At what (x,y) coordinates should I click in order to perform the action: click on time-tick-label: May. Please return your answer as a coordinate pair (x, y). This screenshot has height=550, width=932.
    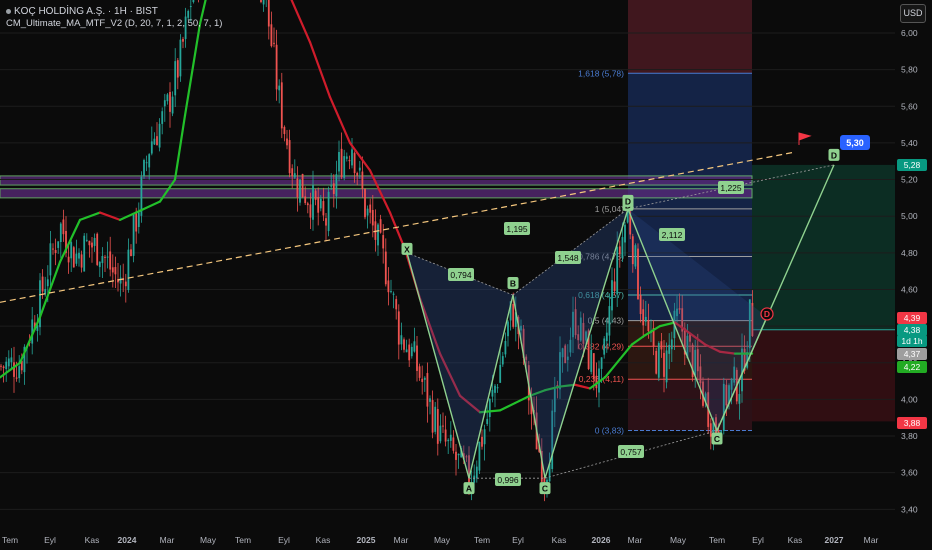
    Looking at the image, I should click on (678, 540).